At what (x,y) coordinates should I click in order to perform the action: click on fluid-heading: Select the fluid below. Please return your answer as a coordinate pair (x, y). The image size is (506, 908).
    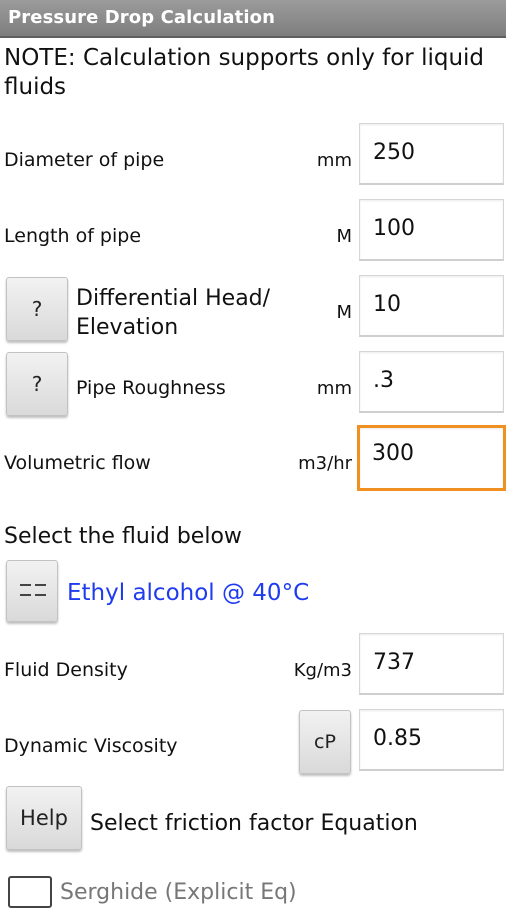
    Looking at the image, I should click on (123, 536).